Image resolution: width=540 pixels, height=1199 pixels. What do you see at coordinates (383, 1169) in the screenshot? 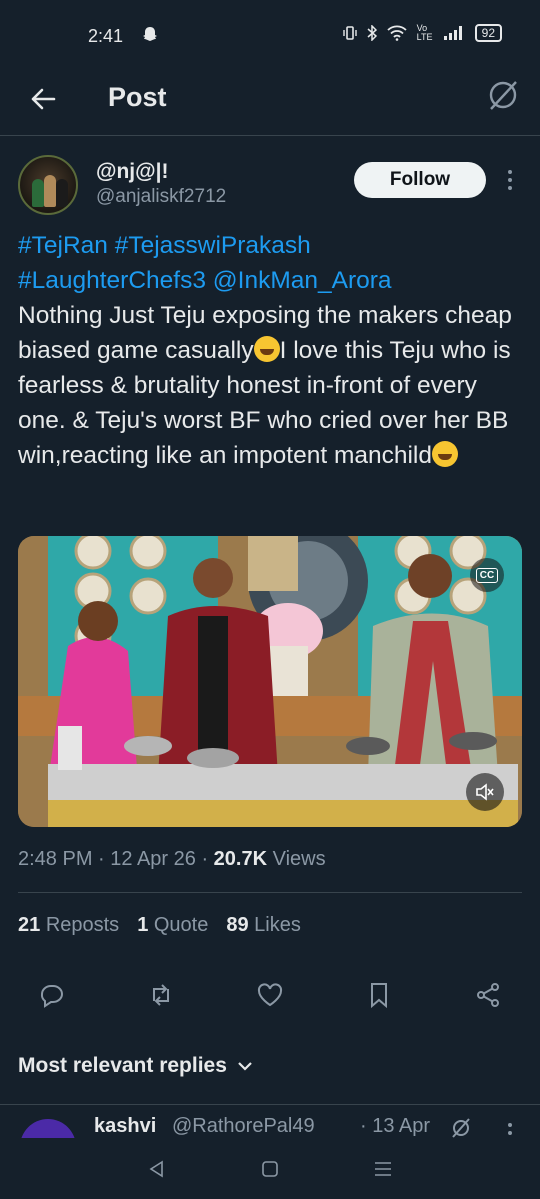
I see `nav-recents-icon` at bounding box center [383, 1169].